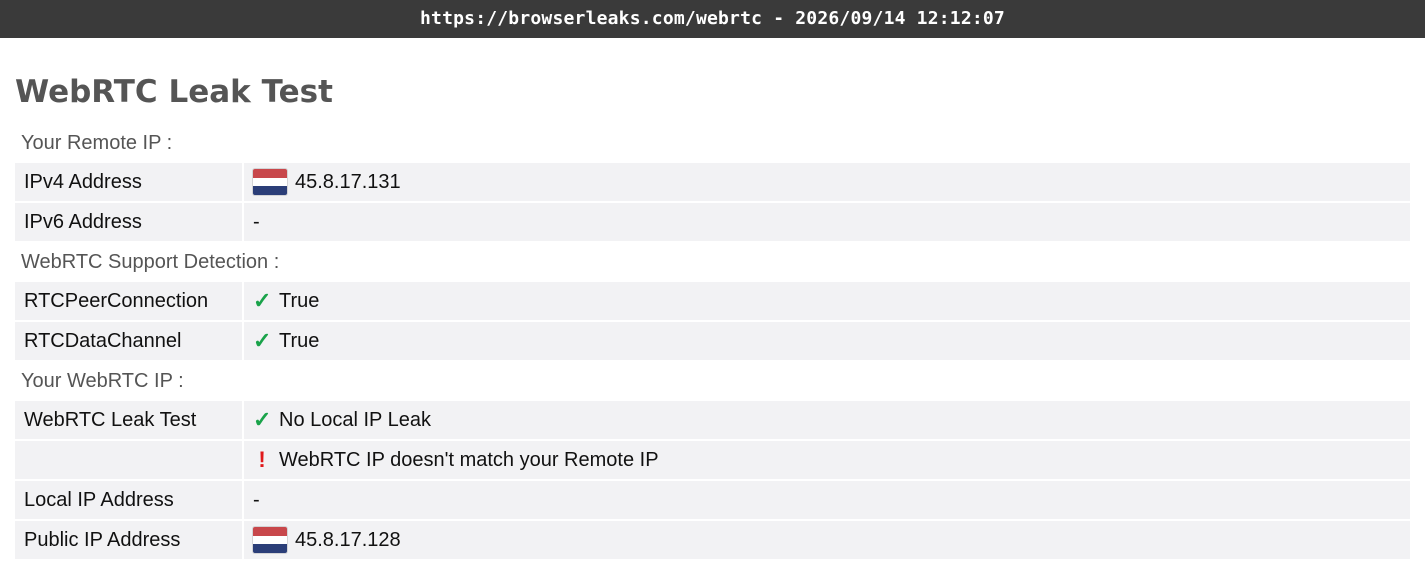  I want to click on section-label-support: WebRTC Support Detection :, so click(150, 262).